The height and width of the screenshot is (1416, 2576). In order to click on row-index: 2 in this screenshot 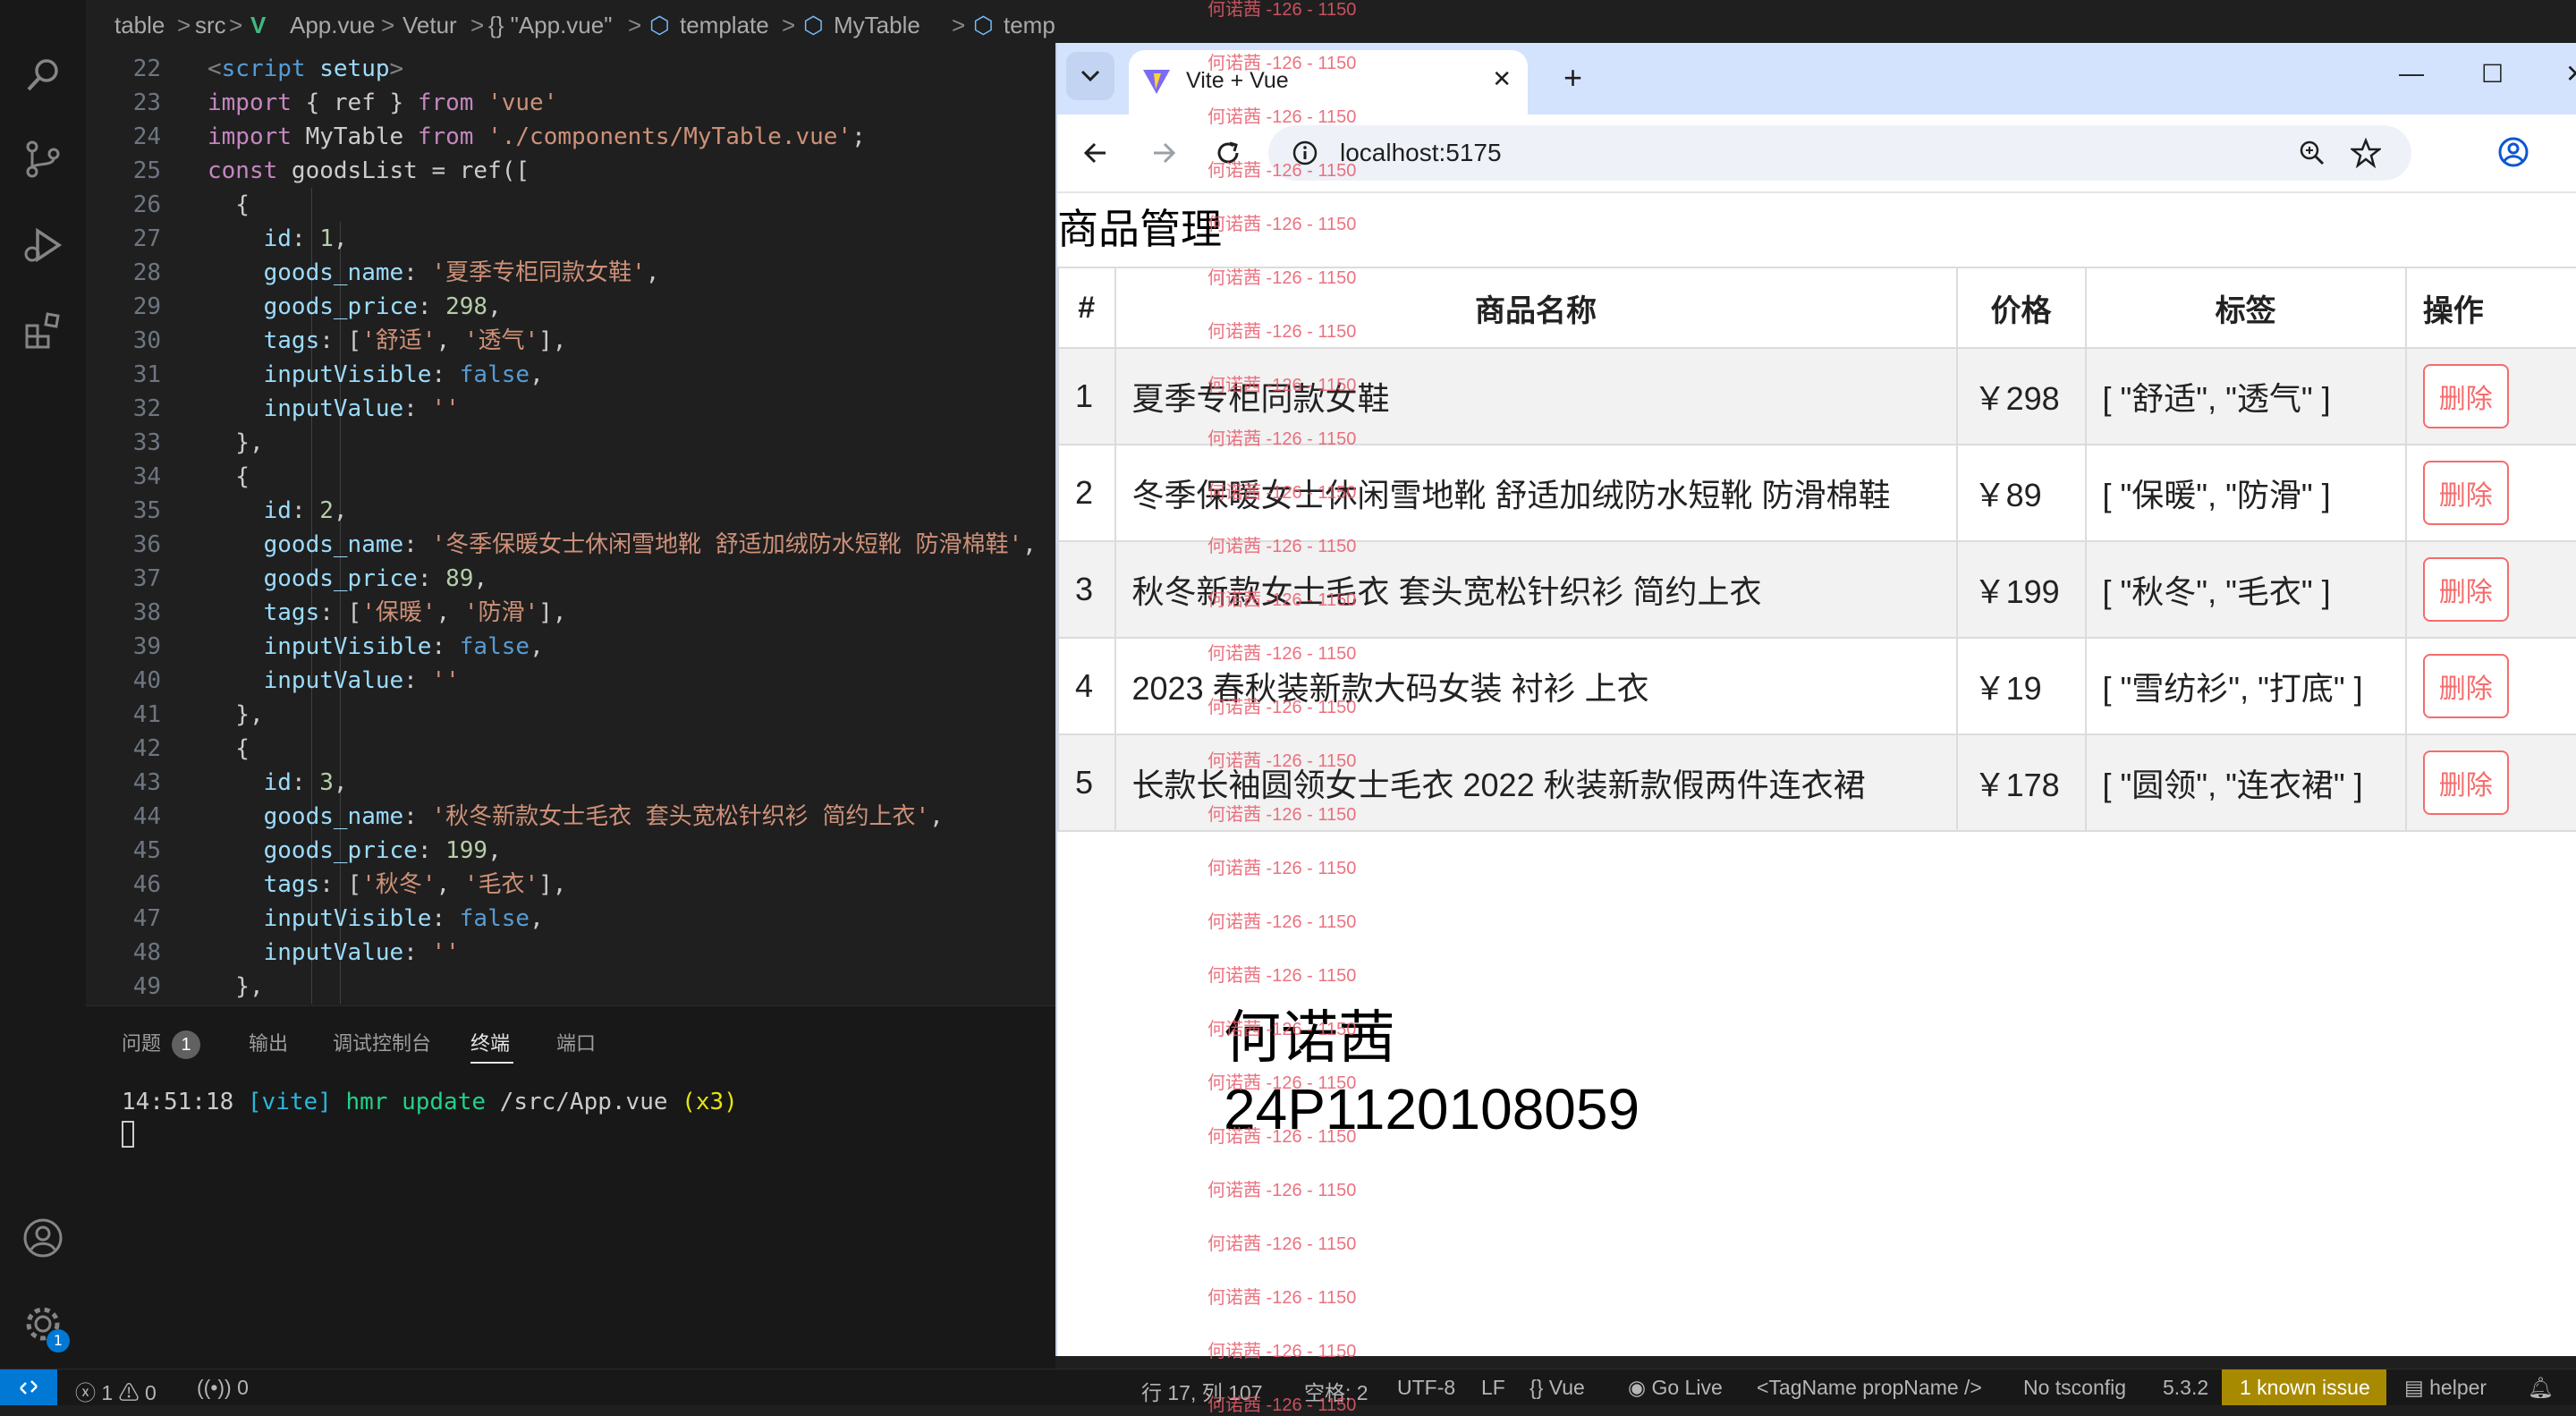, I will do `click(1086, 493)`.